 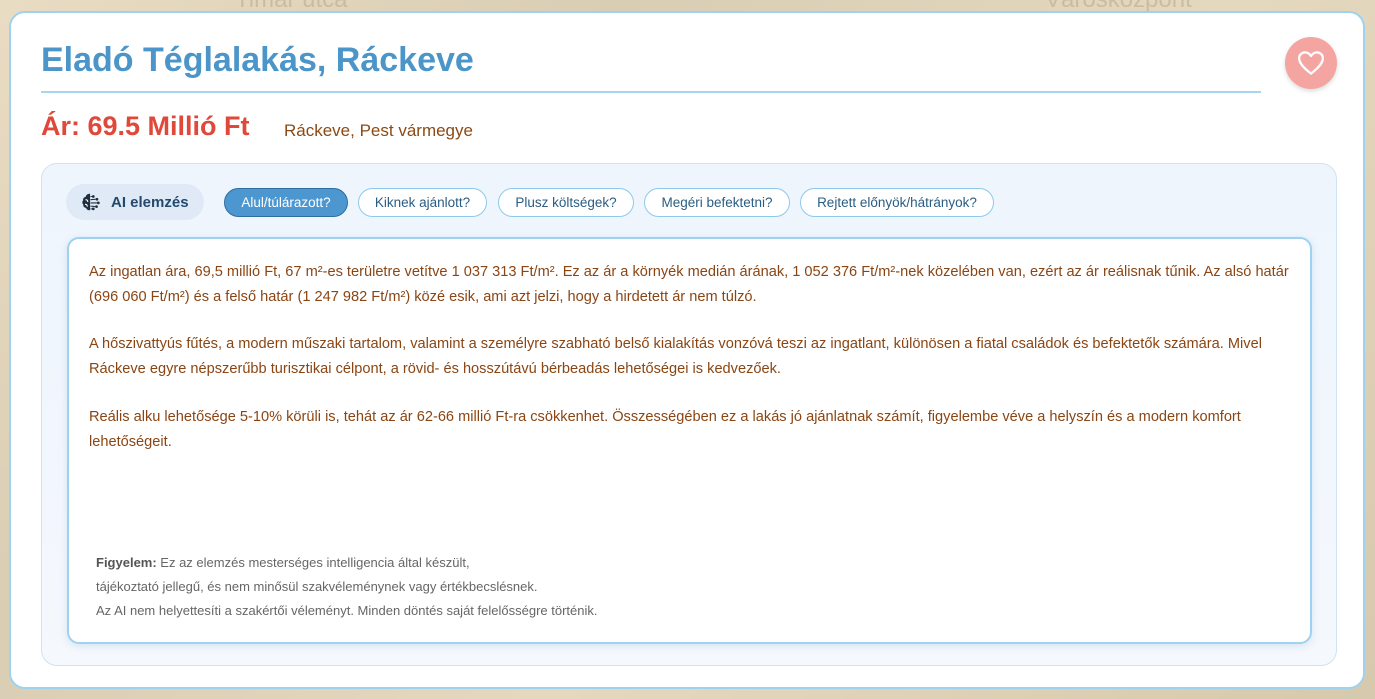 I want to click on tab-extra-costs: Plusz költségek?, so click(x=566, y=202).